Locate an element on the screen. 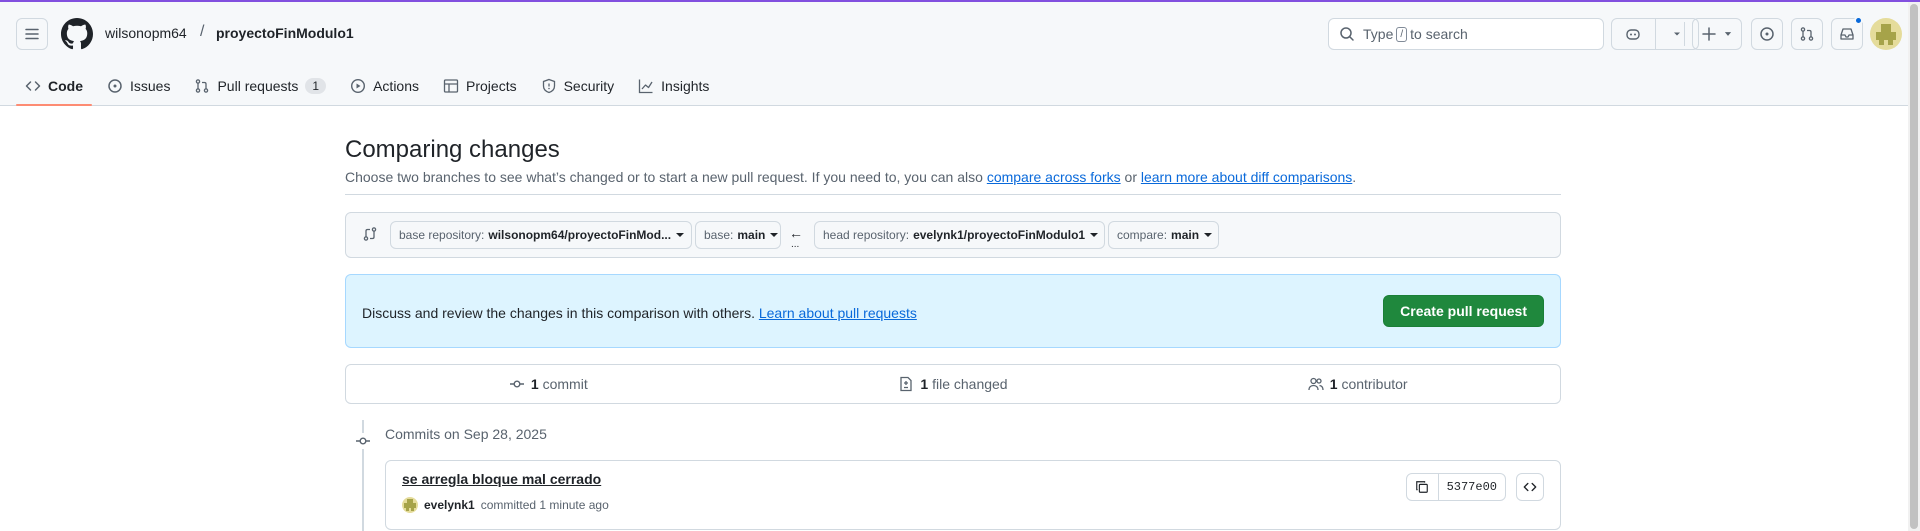 The width and height of the screenshot is (1920, 531). page-scrollbar is located at coordinates (1914, 266).